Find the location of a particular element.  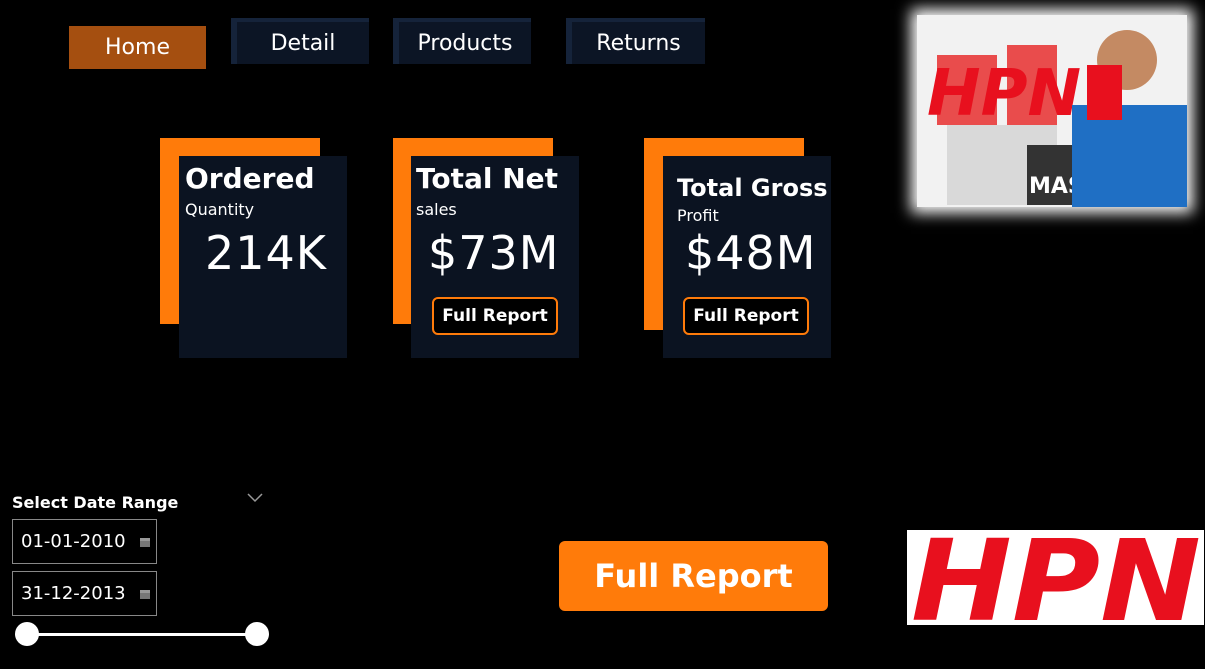

end-date-value: 31-12-2013 is located at coordinates (73, 593).